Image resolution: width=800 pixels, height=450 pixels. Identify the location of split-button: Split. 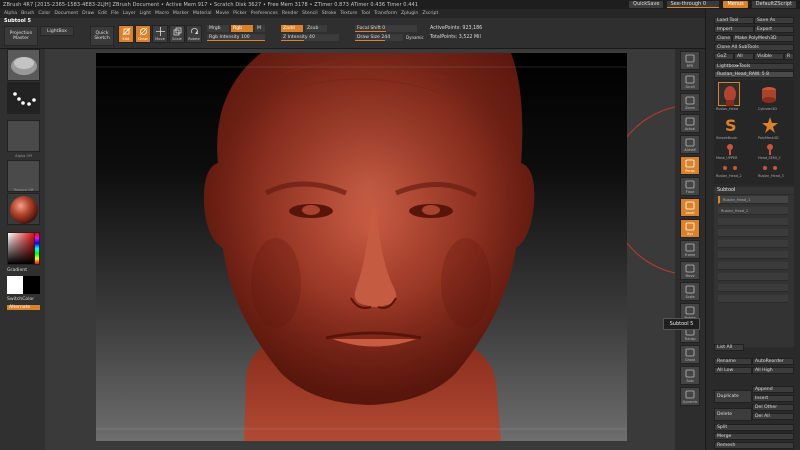
(754, 427).